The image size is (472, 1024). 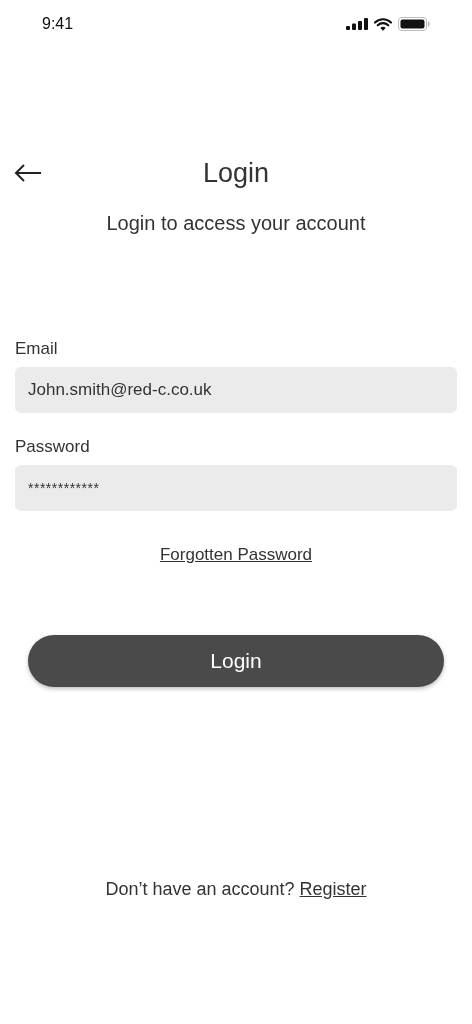 I want to click on wifi-icon, so click(x=383, y=24).